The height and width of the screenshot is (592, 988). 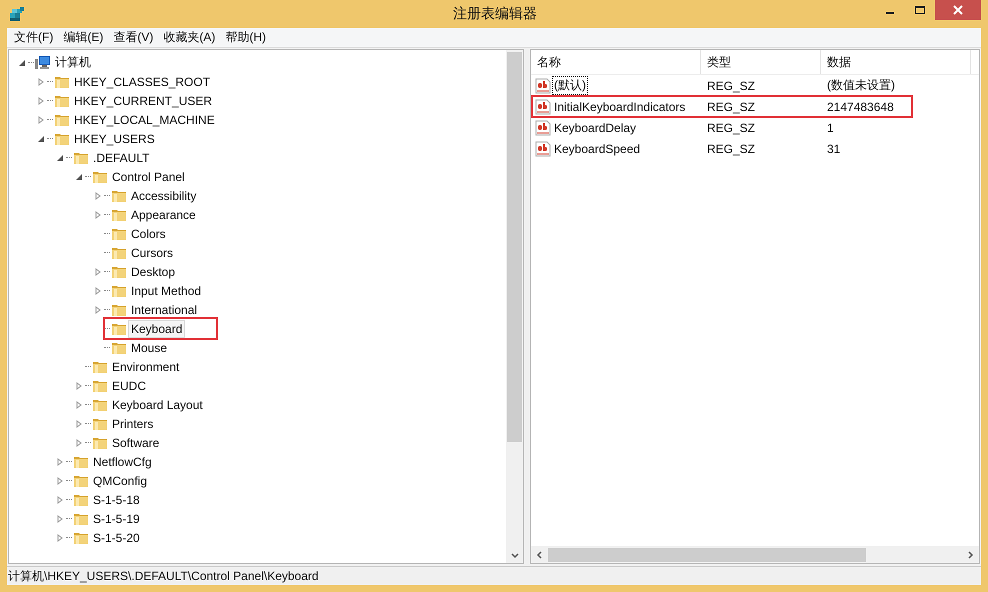 I want to click on tree-item: NetflowCfg, so click(x=122, y=461).